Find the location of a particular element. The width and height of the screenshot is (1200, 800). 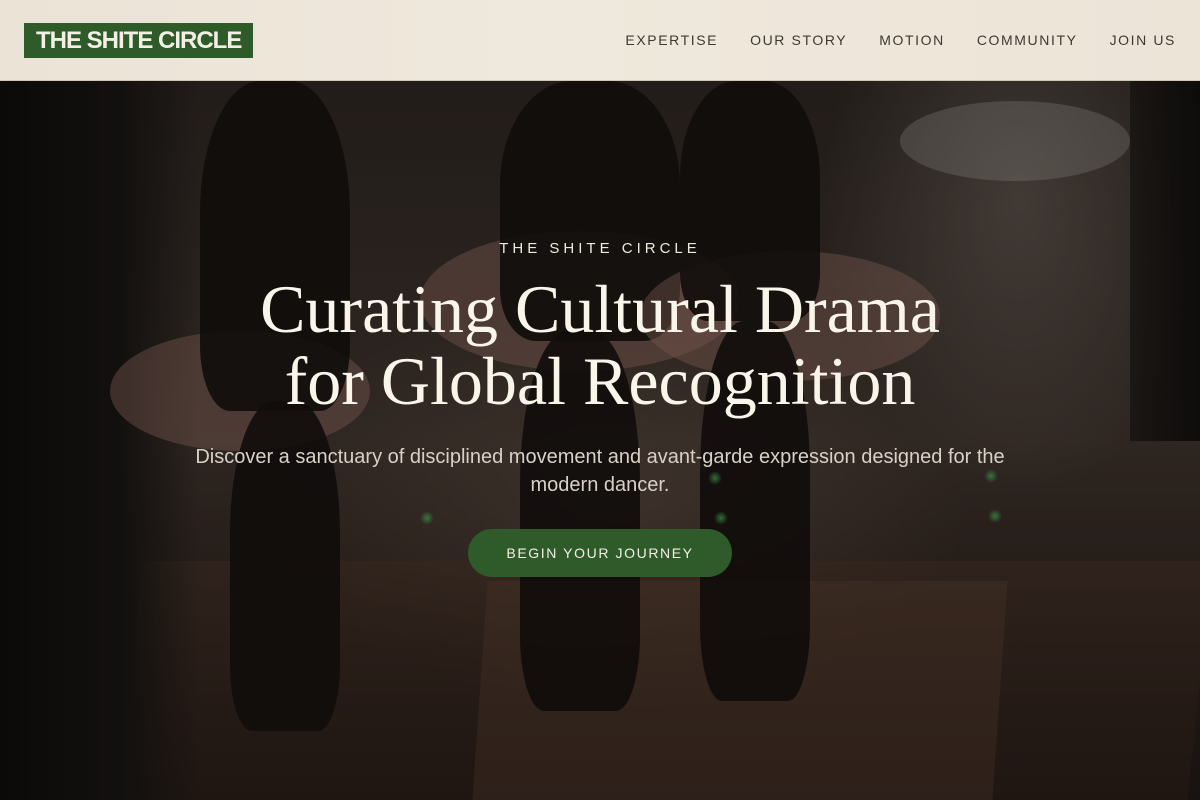

begin-journey-button: BEGIN YOUR JOURNEY is located at coordinates (600, 553).